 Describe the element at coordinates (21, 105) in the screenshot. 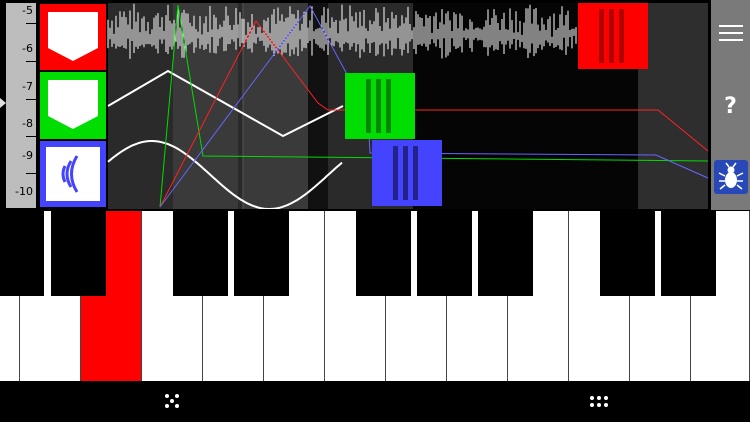

I see `pitch-ruler: -5 -6 -7 -8 -9 -10` at that location.